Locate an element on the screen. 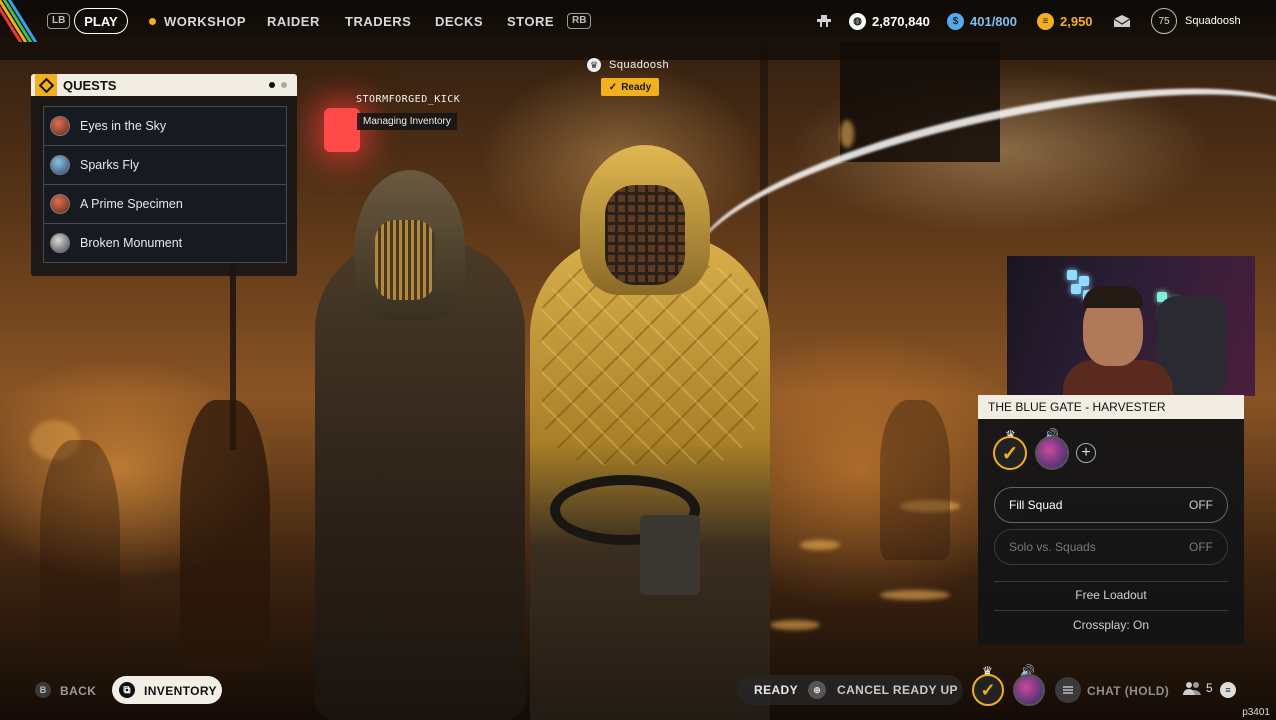  player-tag-name: STORMFORGED_KICK is located at coordinates (408, 99).